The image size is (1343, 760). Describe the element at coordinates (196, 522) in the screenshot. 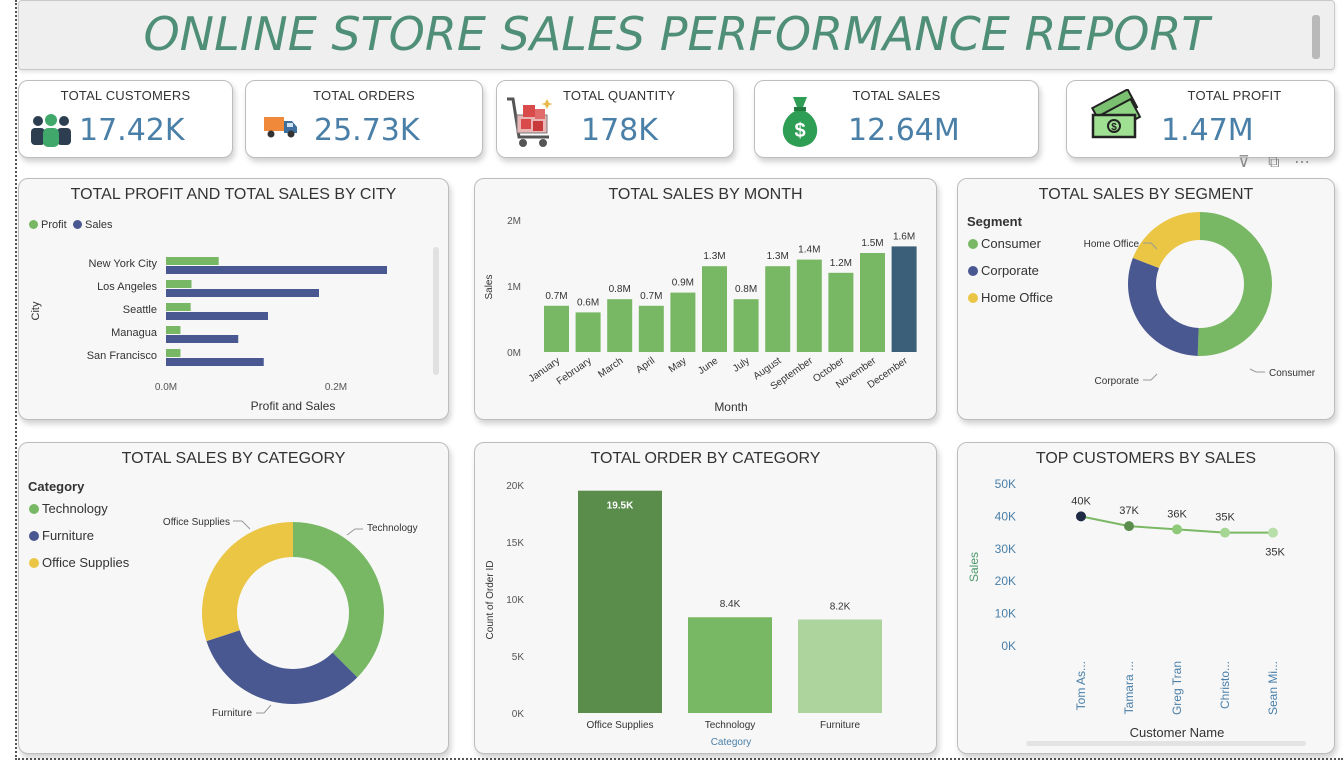

I see `slice-label: Office Supplies` at that location.